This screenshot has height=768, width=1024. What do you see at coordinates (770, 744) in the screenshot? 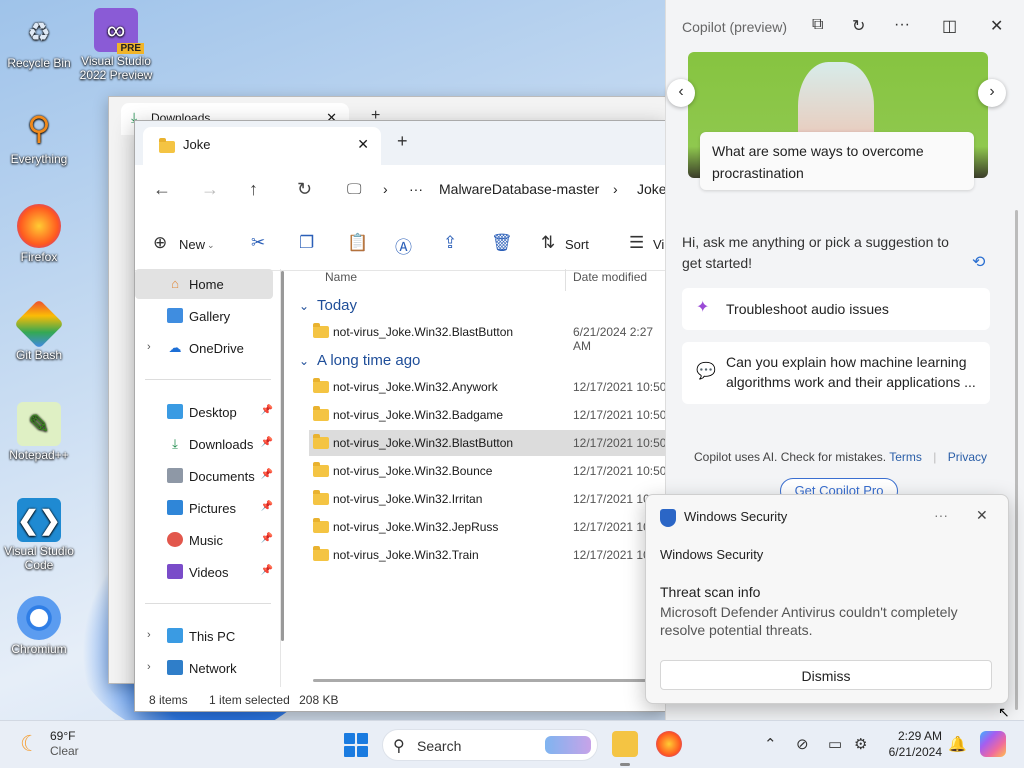
I see `chevron-up-icon: ⌃` at bounding box center [770, 744].